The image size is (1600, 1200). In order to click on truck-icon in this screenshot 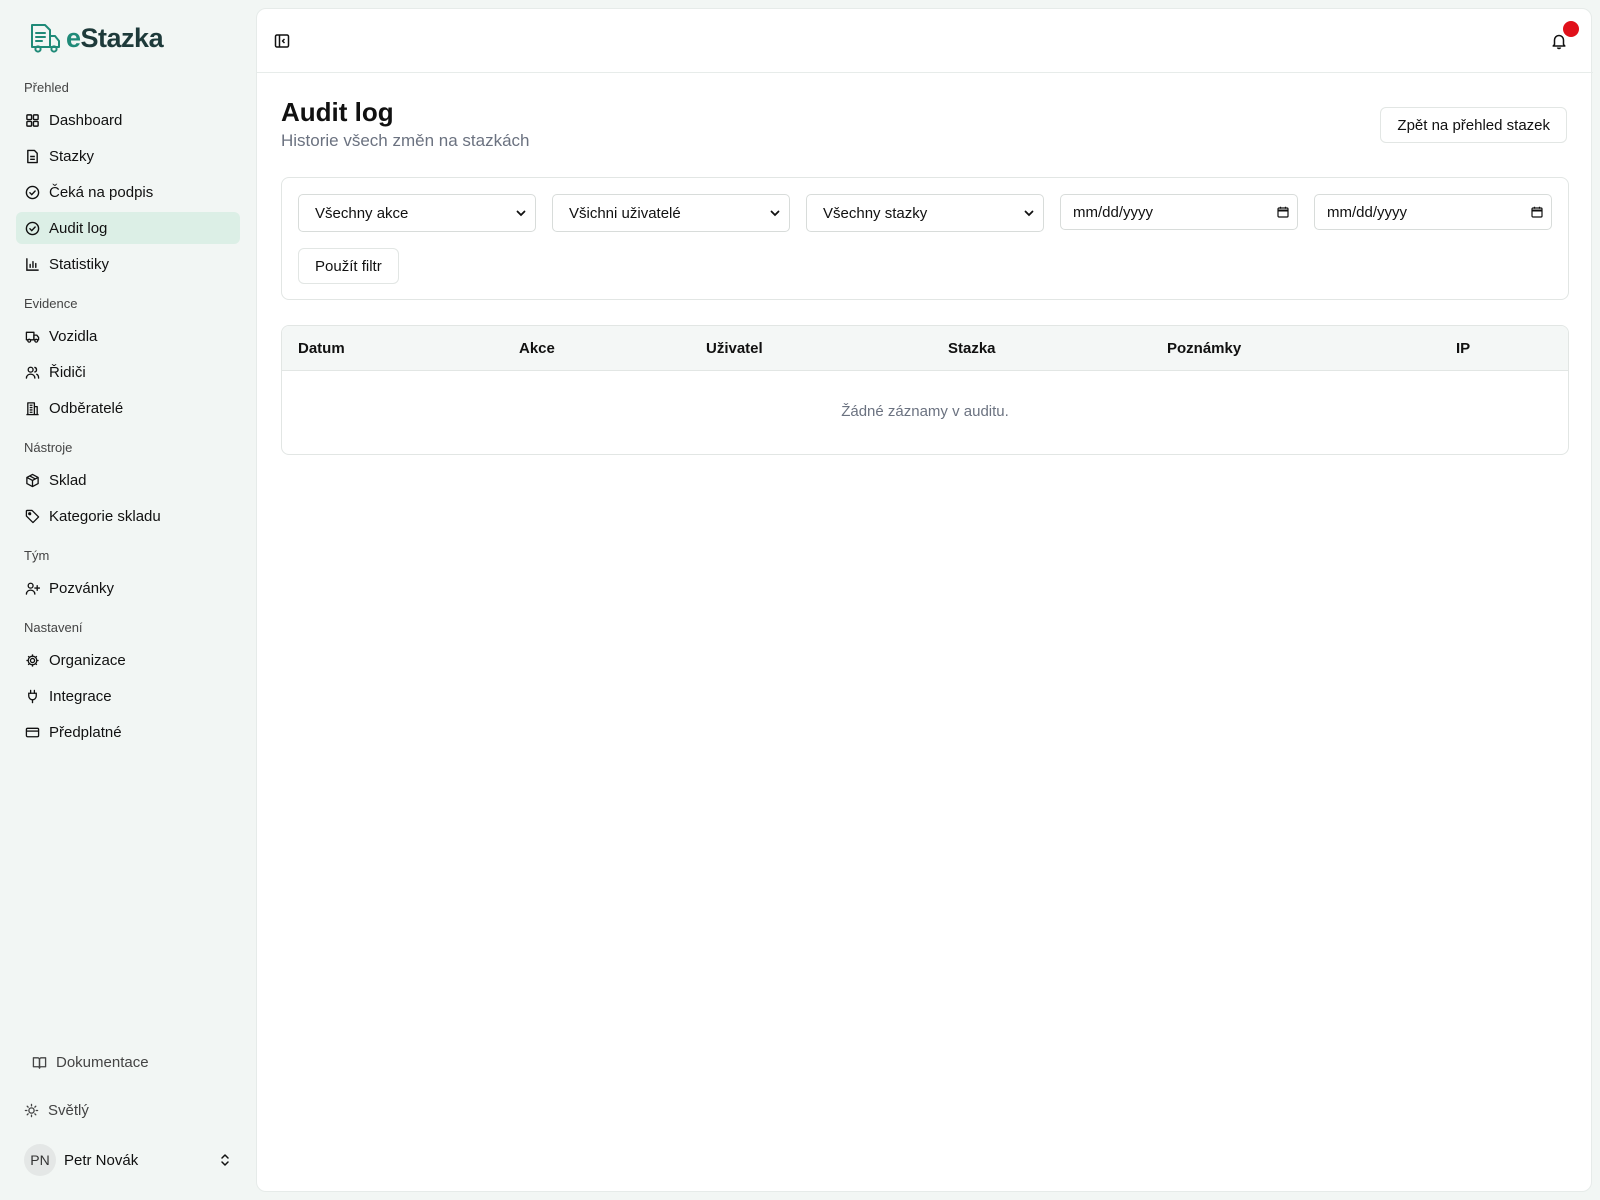, I will do `click(32, 337)`.